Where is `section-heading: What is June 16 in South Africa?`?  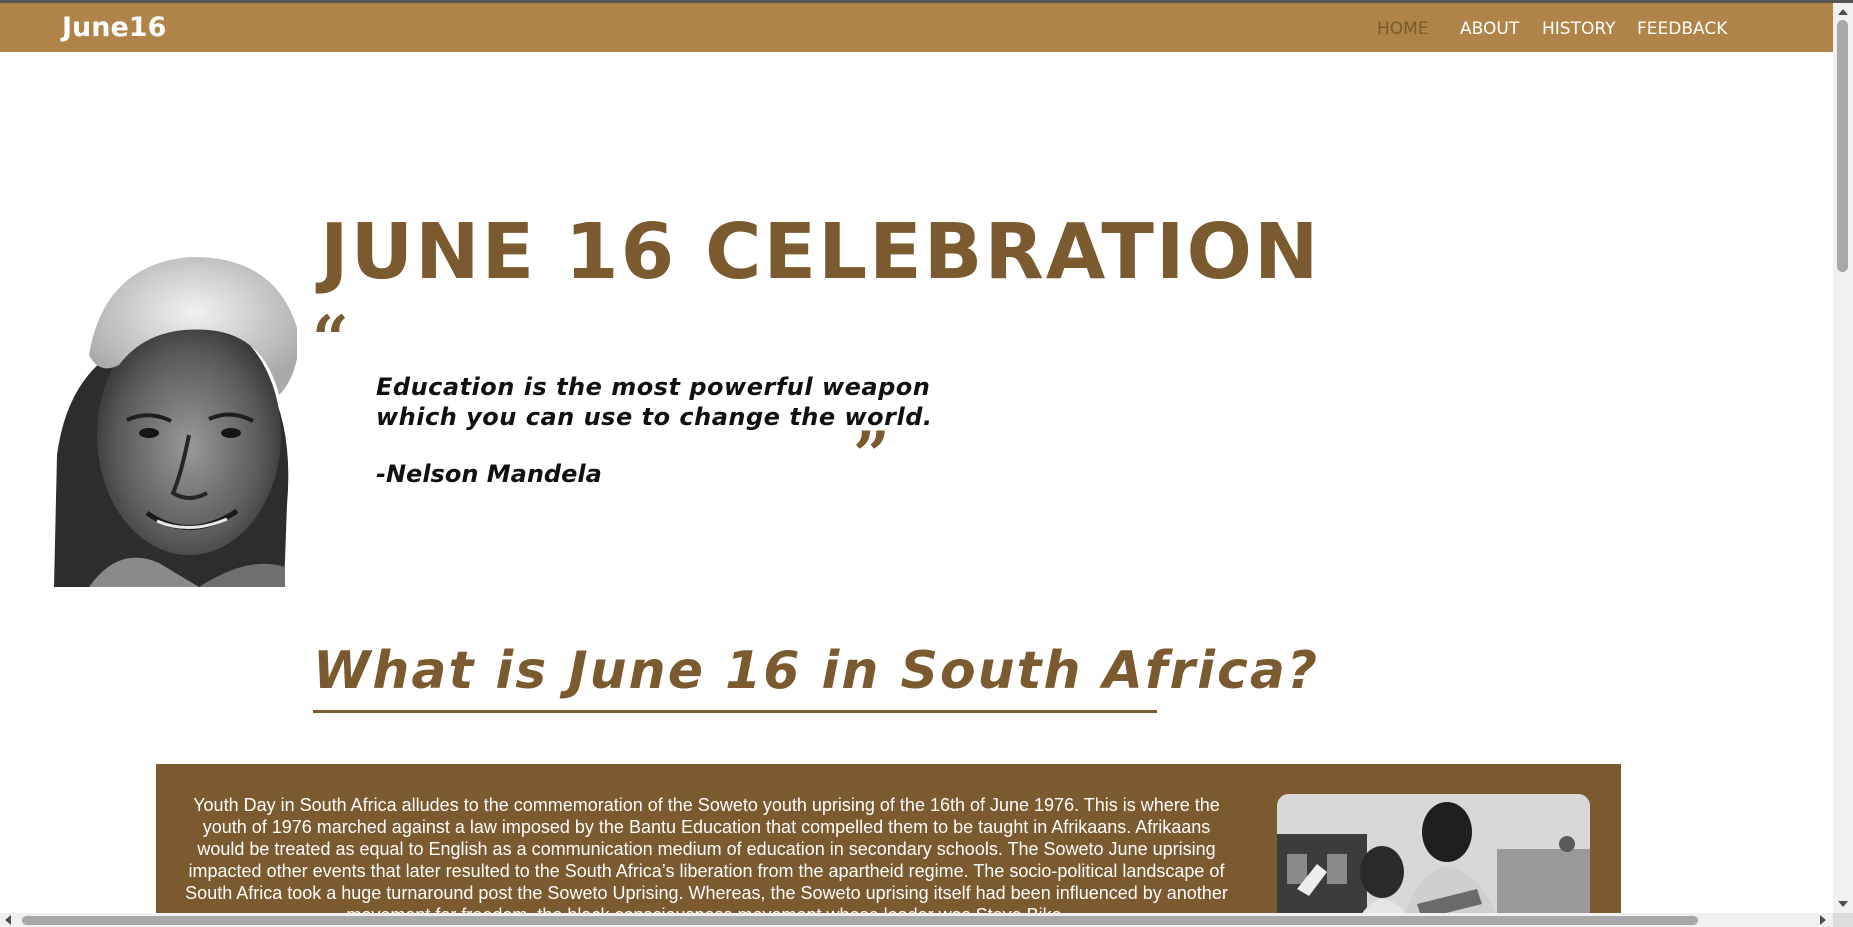 section-heading: What is June 16 in South Africa? is located at coordinates (816, 671).